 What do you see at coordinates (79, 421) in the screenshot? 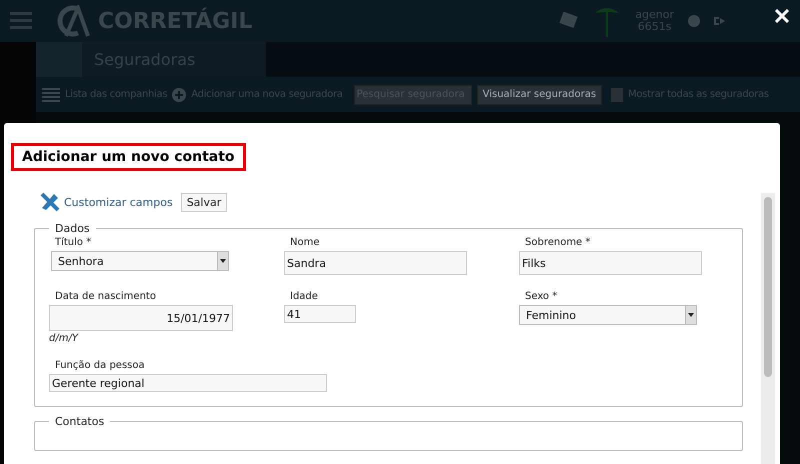
I see `section-legend: Contatos` at bounding box center [79, 421].